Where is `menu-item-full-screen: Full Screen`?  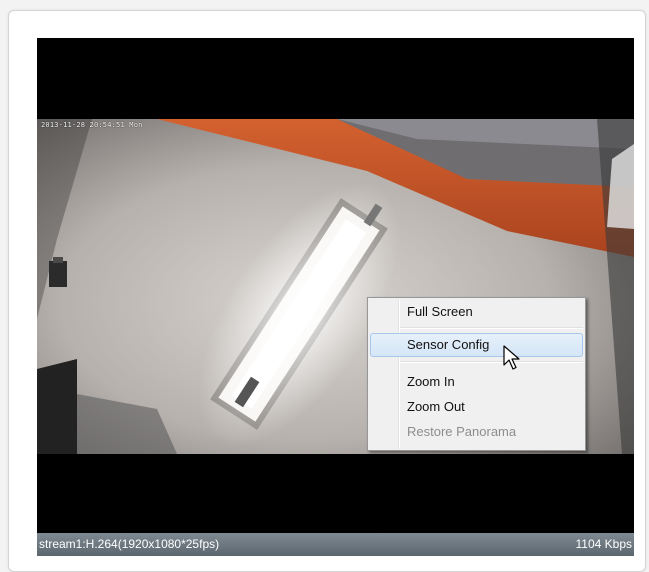
menu-item-full-screen: Full Screen is located at coordinates (476, 312).